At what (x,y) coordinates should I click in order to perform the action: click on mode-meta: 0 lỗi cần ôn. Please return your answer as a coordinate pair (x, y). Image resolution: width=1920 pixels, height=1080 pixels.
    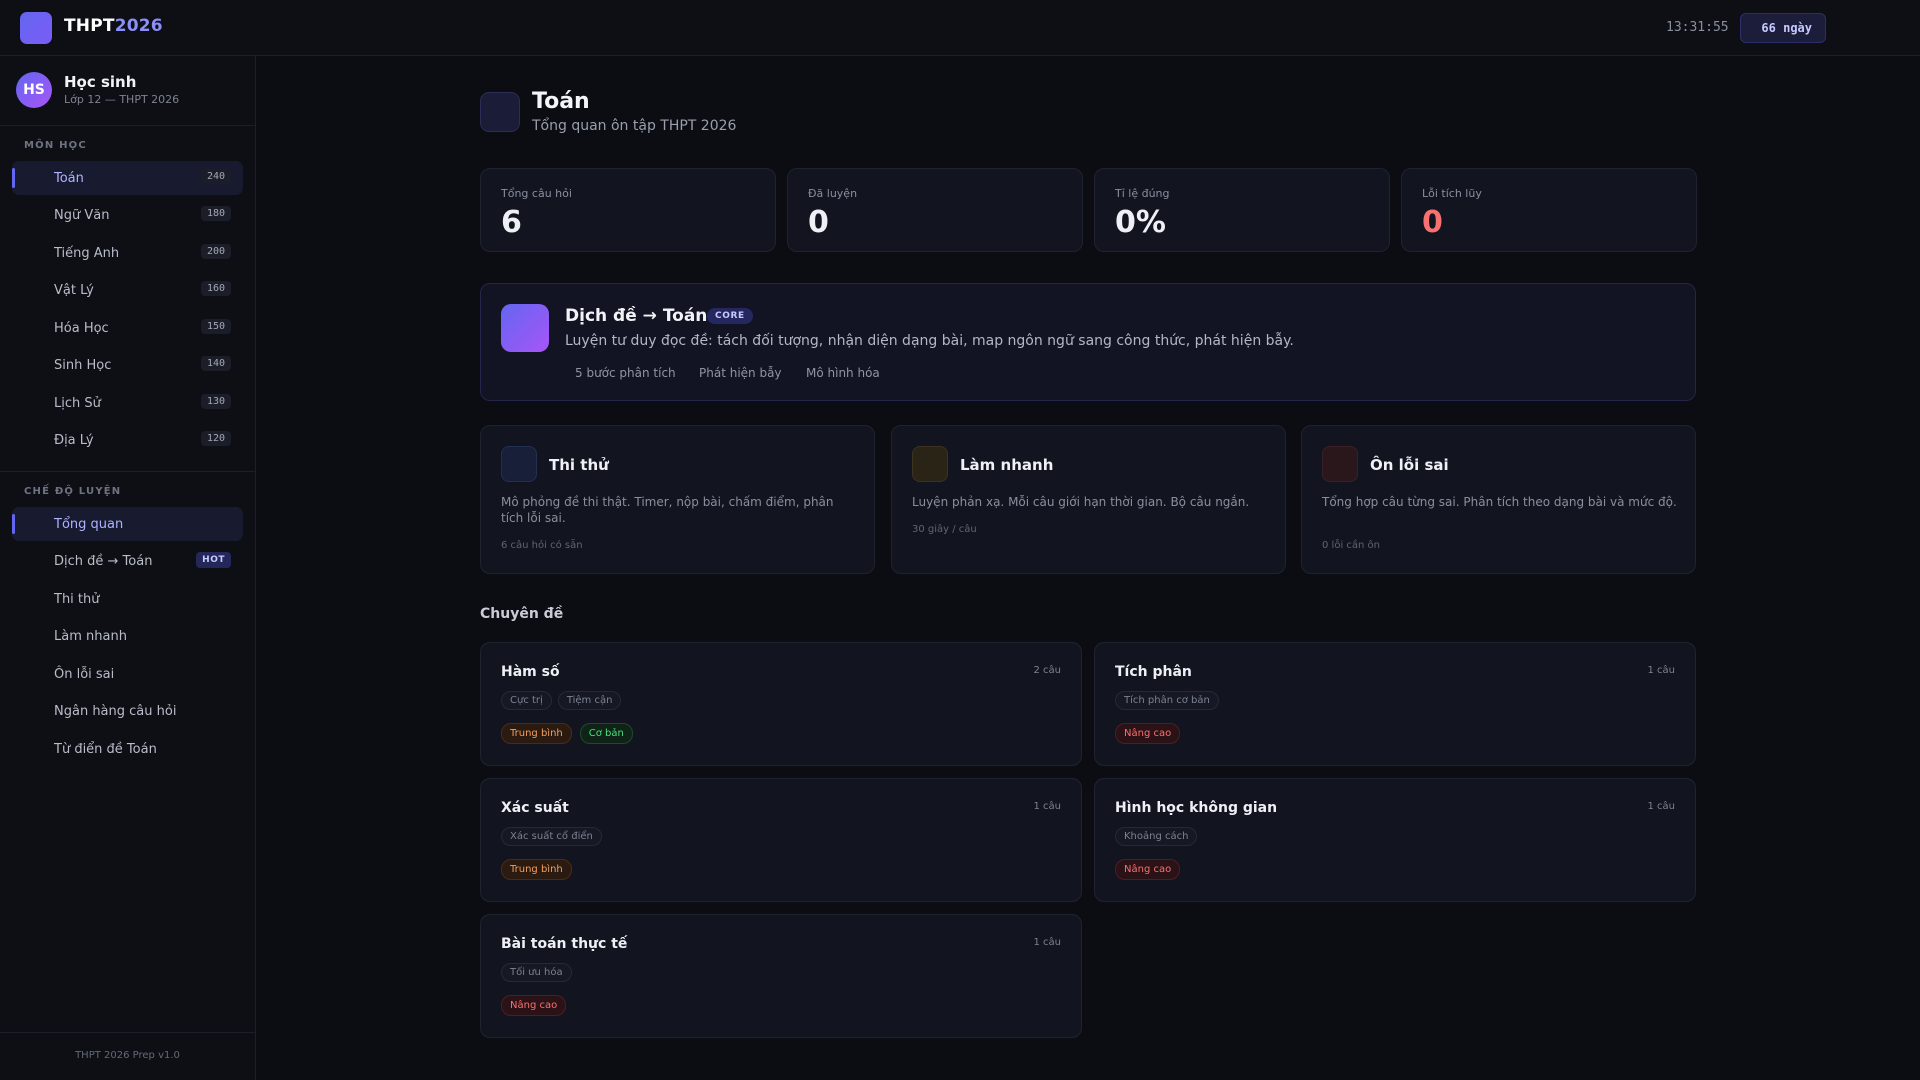
    Looking at the image, I should click on (1351, 545).